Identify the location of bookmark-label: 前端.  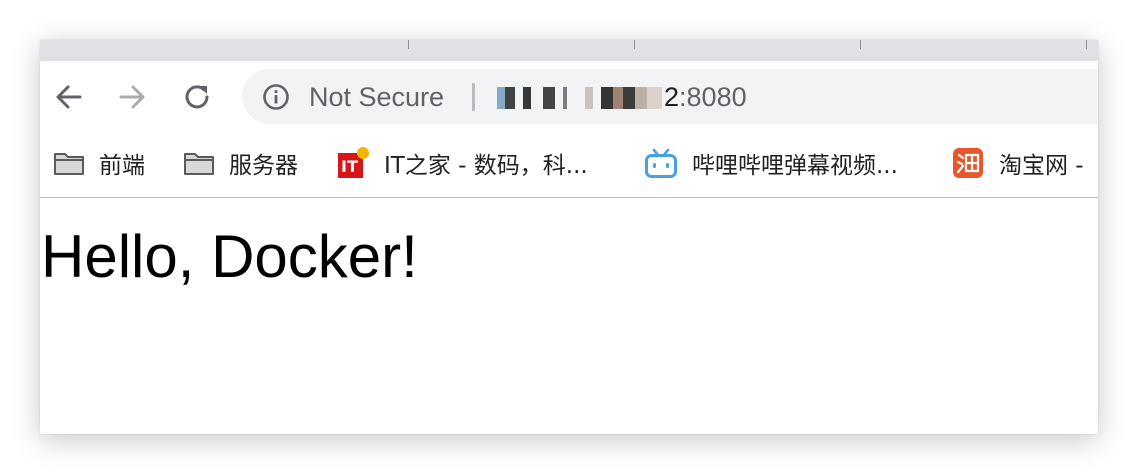
(122, 166).